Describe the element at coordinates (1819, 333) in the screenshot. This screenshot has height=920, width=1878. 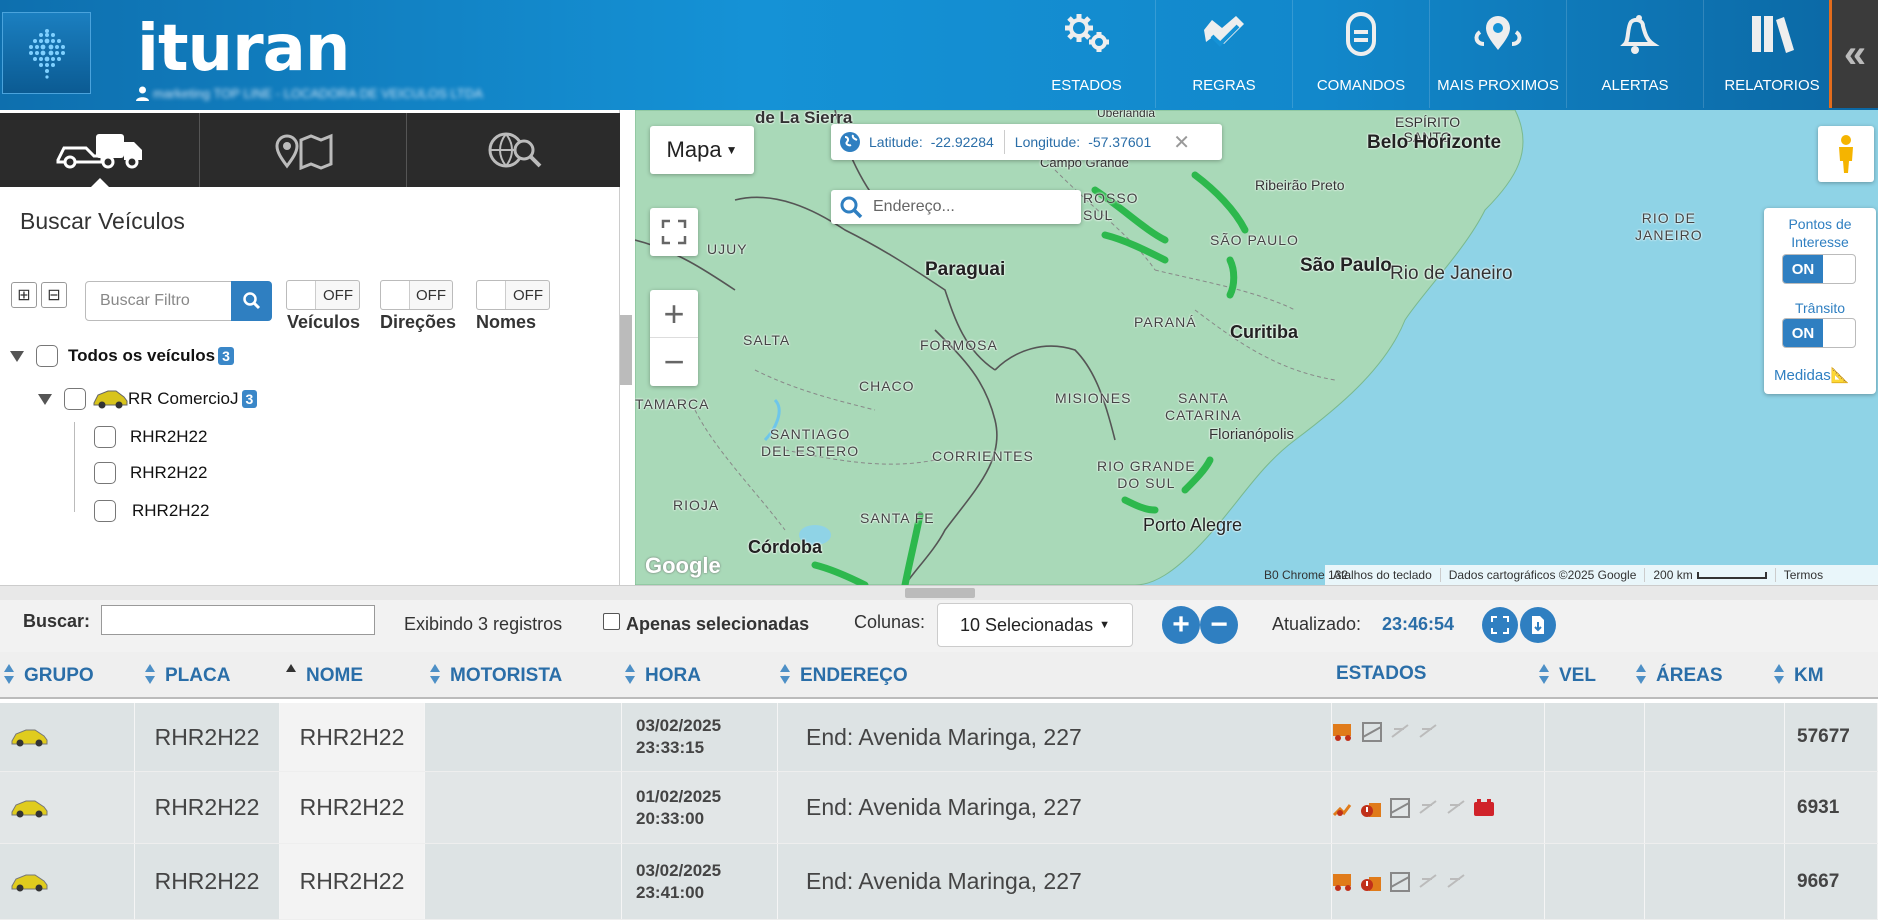
I see `transit-toggle: ON` at that location.